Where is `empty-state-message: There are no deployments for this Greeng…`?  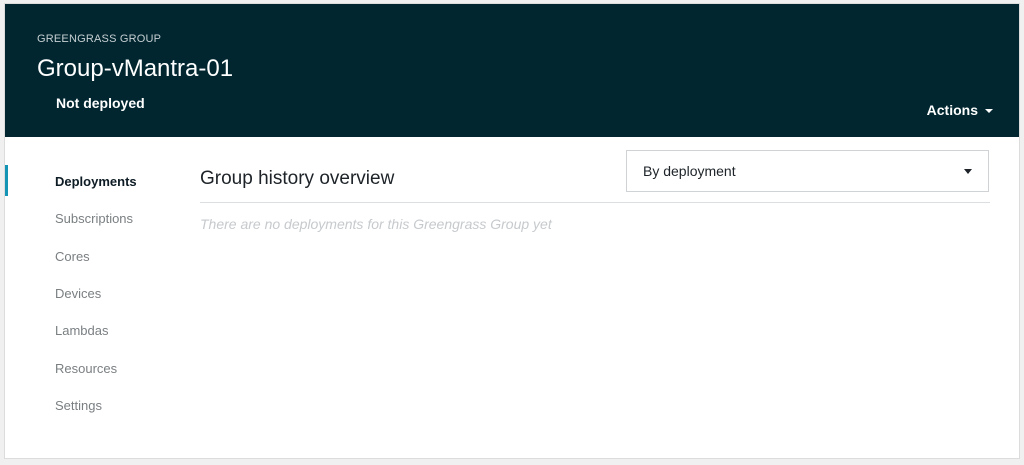
empty-state-message: There are no deployments for this Greeng… is located at coordinates (376, 224).